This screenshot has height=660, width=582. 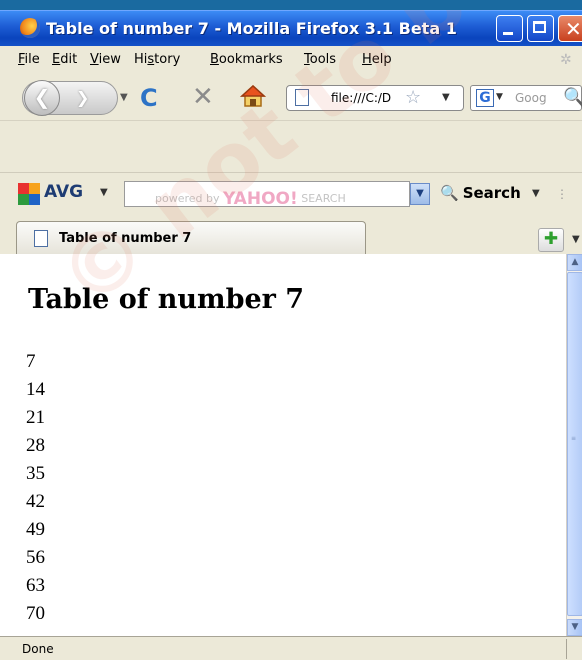 I want to click on new-tab-button: ✚, so click(x=551, y=240).